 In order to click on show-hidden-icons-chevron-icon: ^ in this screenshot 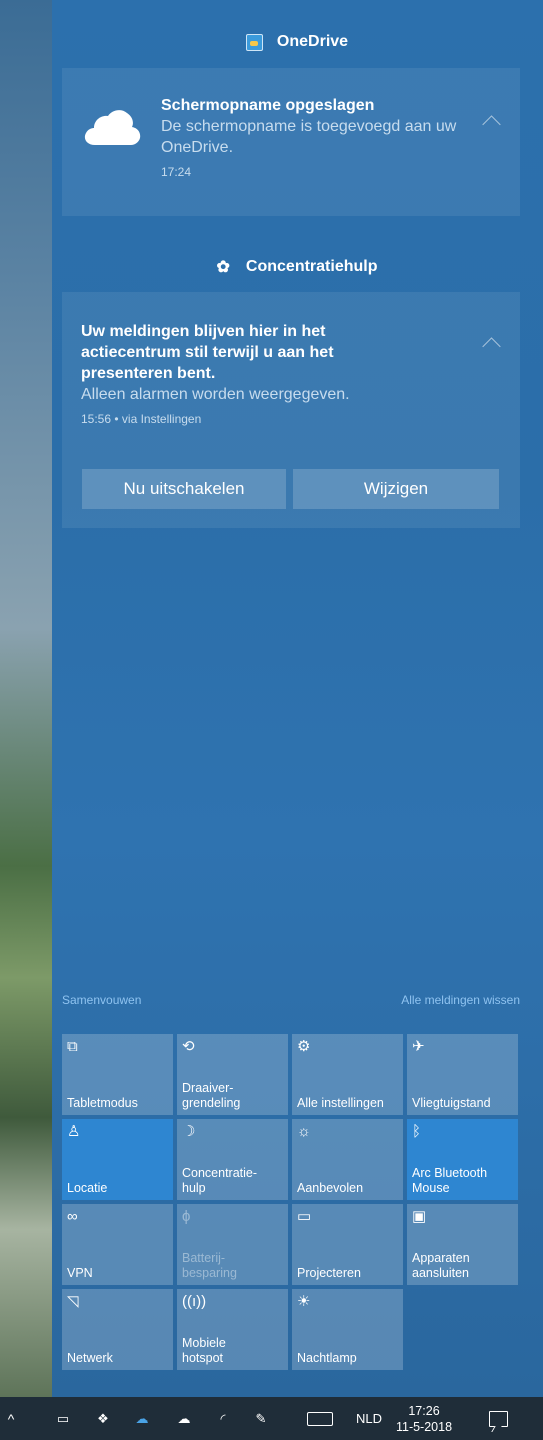, I will do `click(11, 1418)`.